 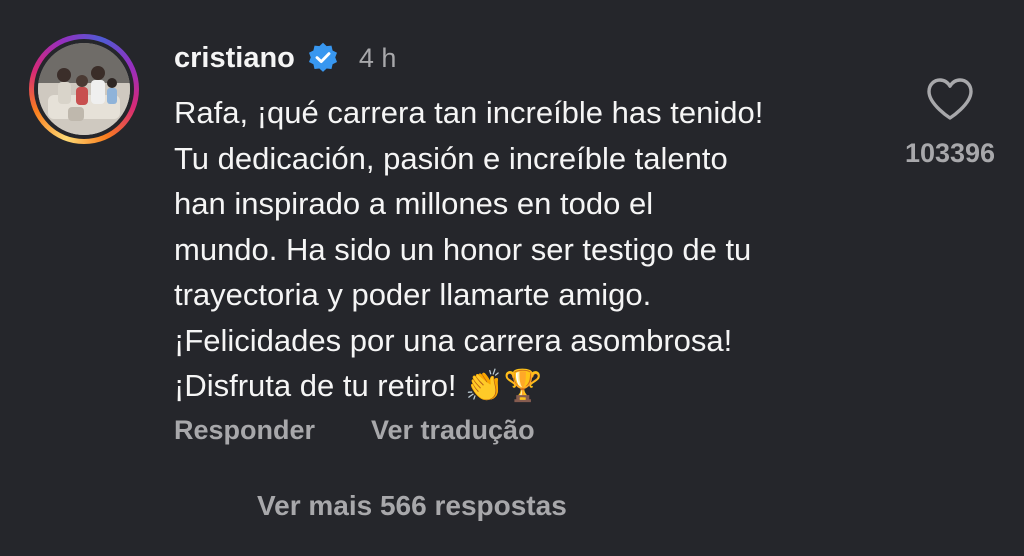 I want to click on avatar-story-ring, so click(x=84, y=89).